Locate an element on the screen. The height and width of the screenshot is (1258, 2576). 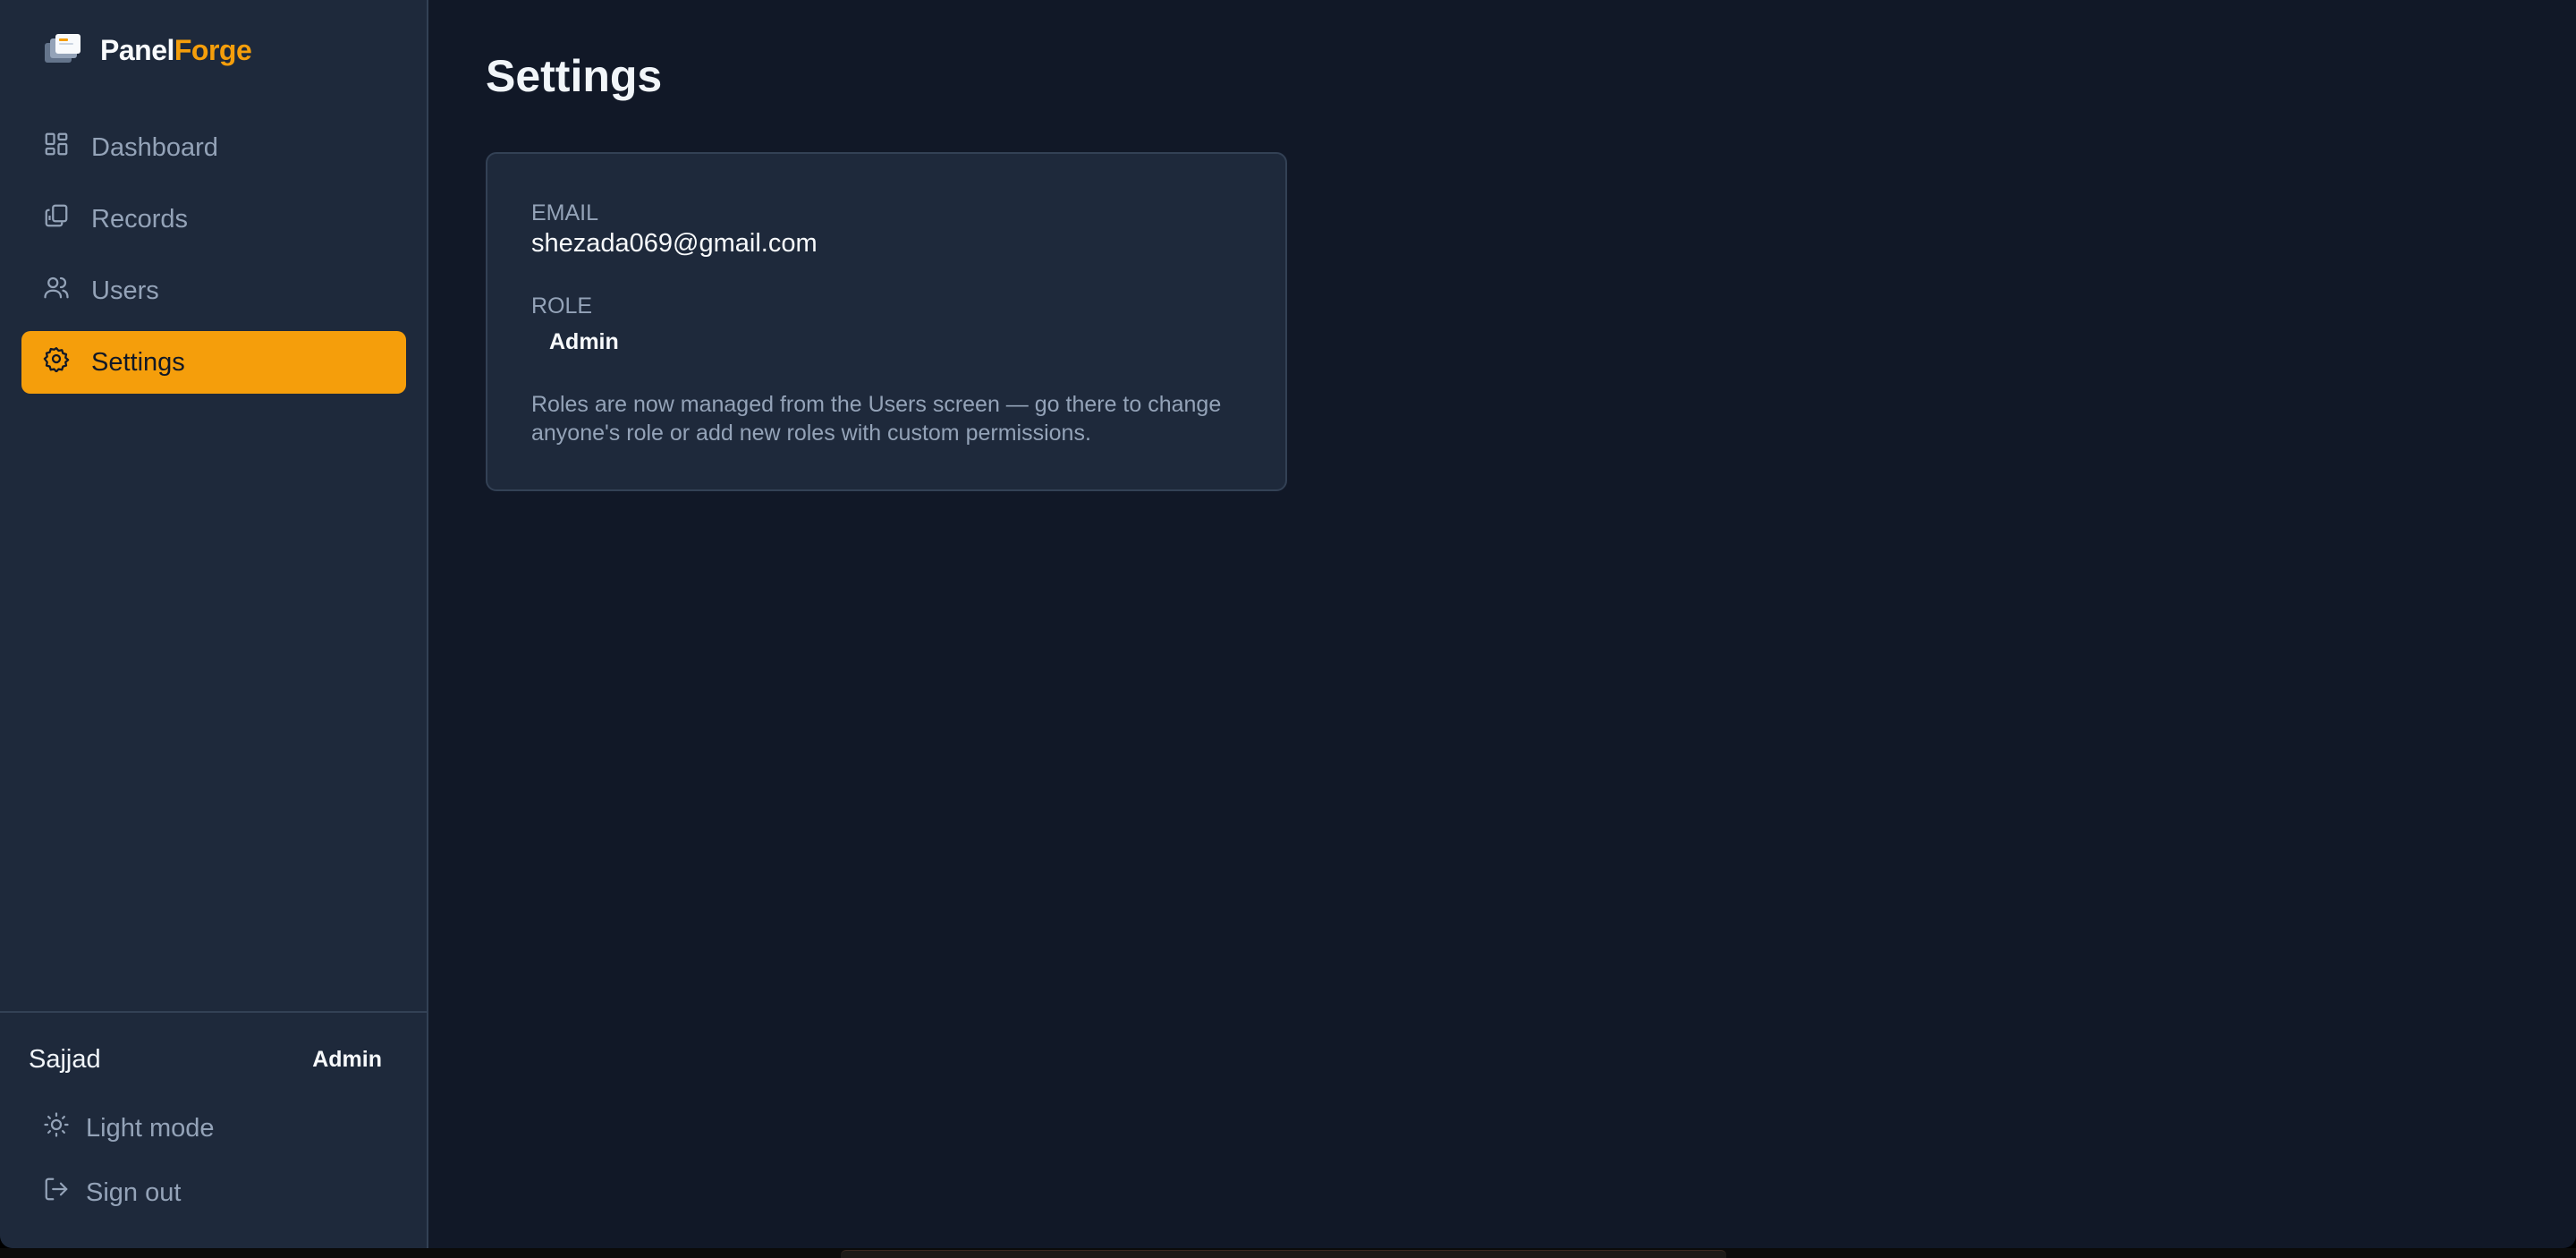
sign-out-label: Sign out is located at coordinates (134, 1192).